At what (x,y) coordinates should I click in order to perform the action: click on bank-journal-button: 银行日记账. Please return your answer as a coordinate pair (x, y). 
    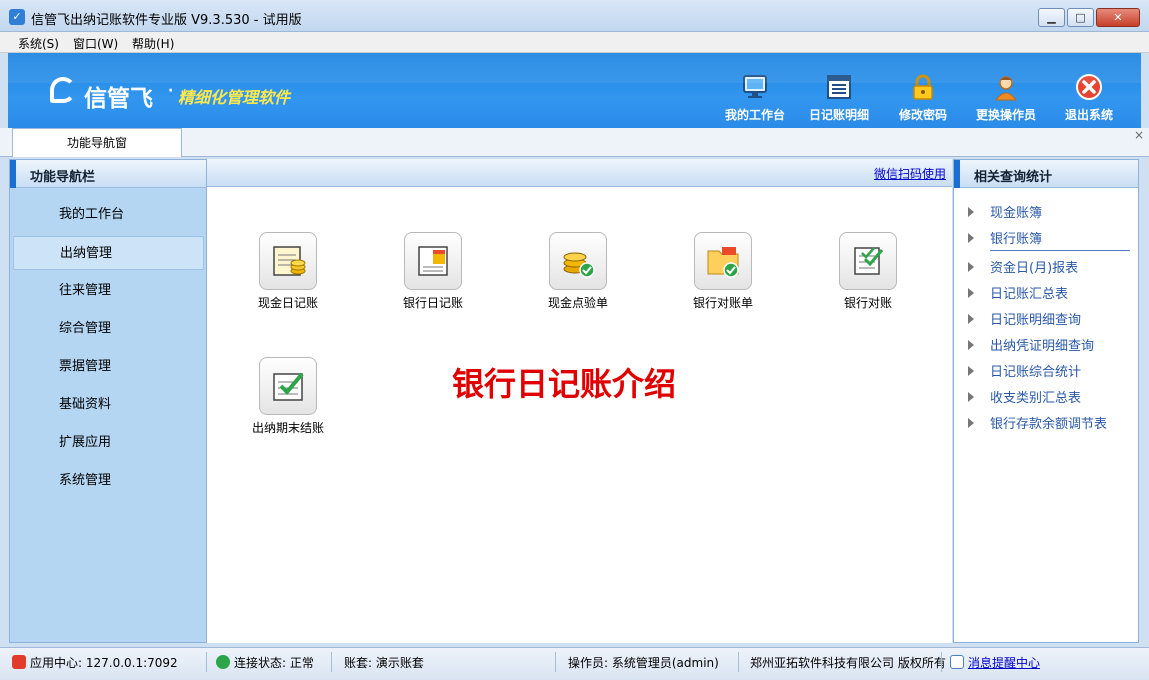
    Looking at the image, I should click on (433, 271).